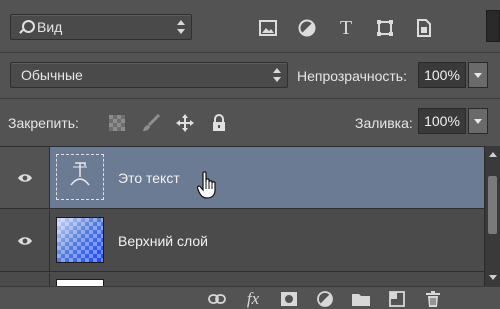  I want to click on adjustment-layer-filter-icon, so click(307, 28).